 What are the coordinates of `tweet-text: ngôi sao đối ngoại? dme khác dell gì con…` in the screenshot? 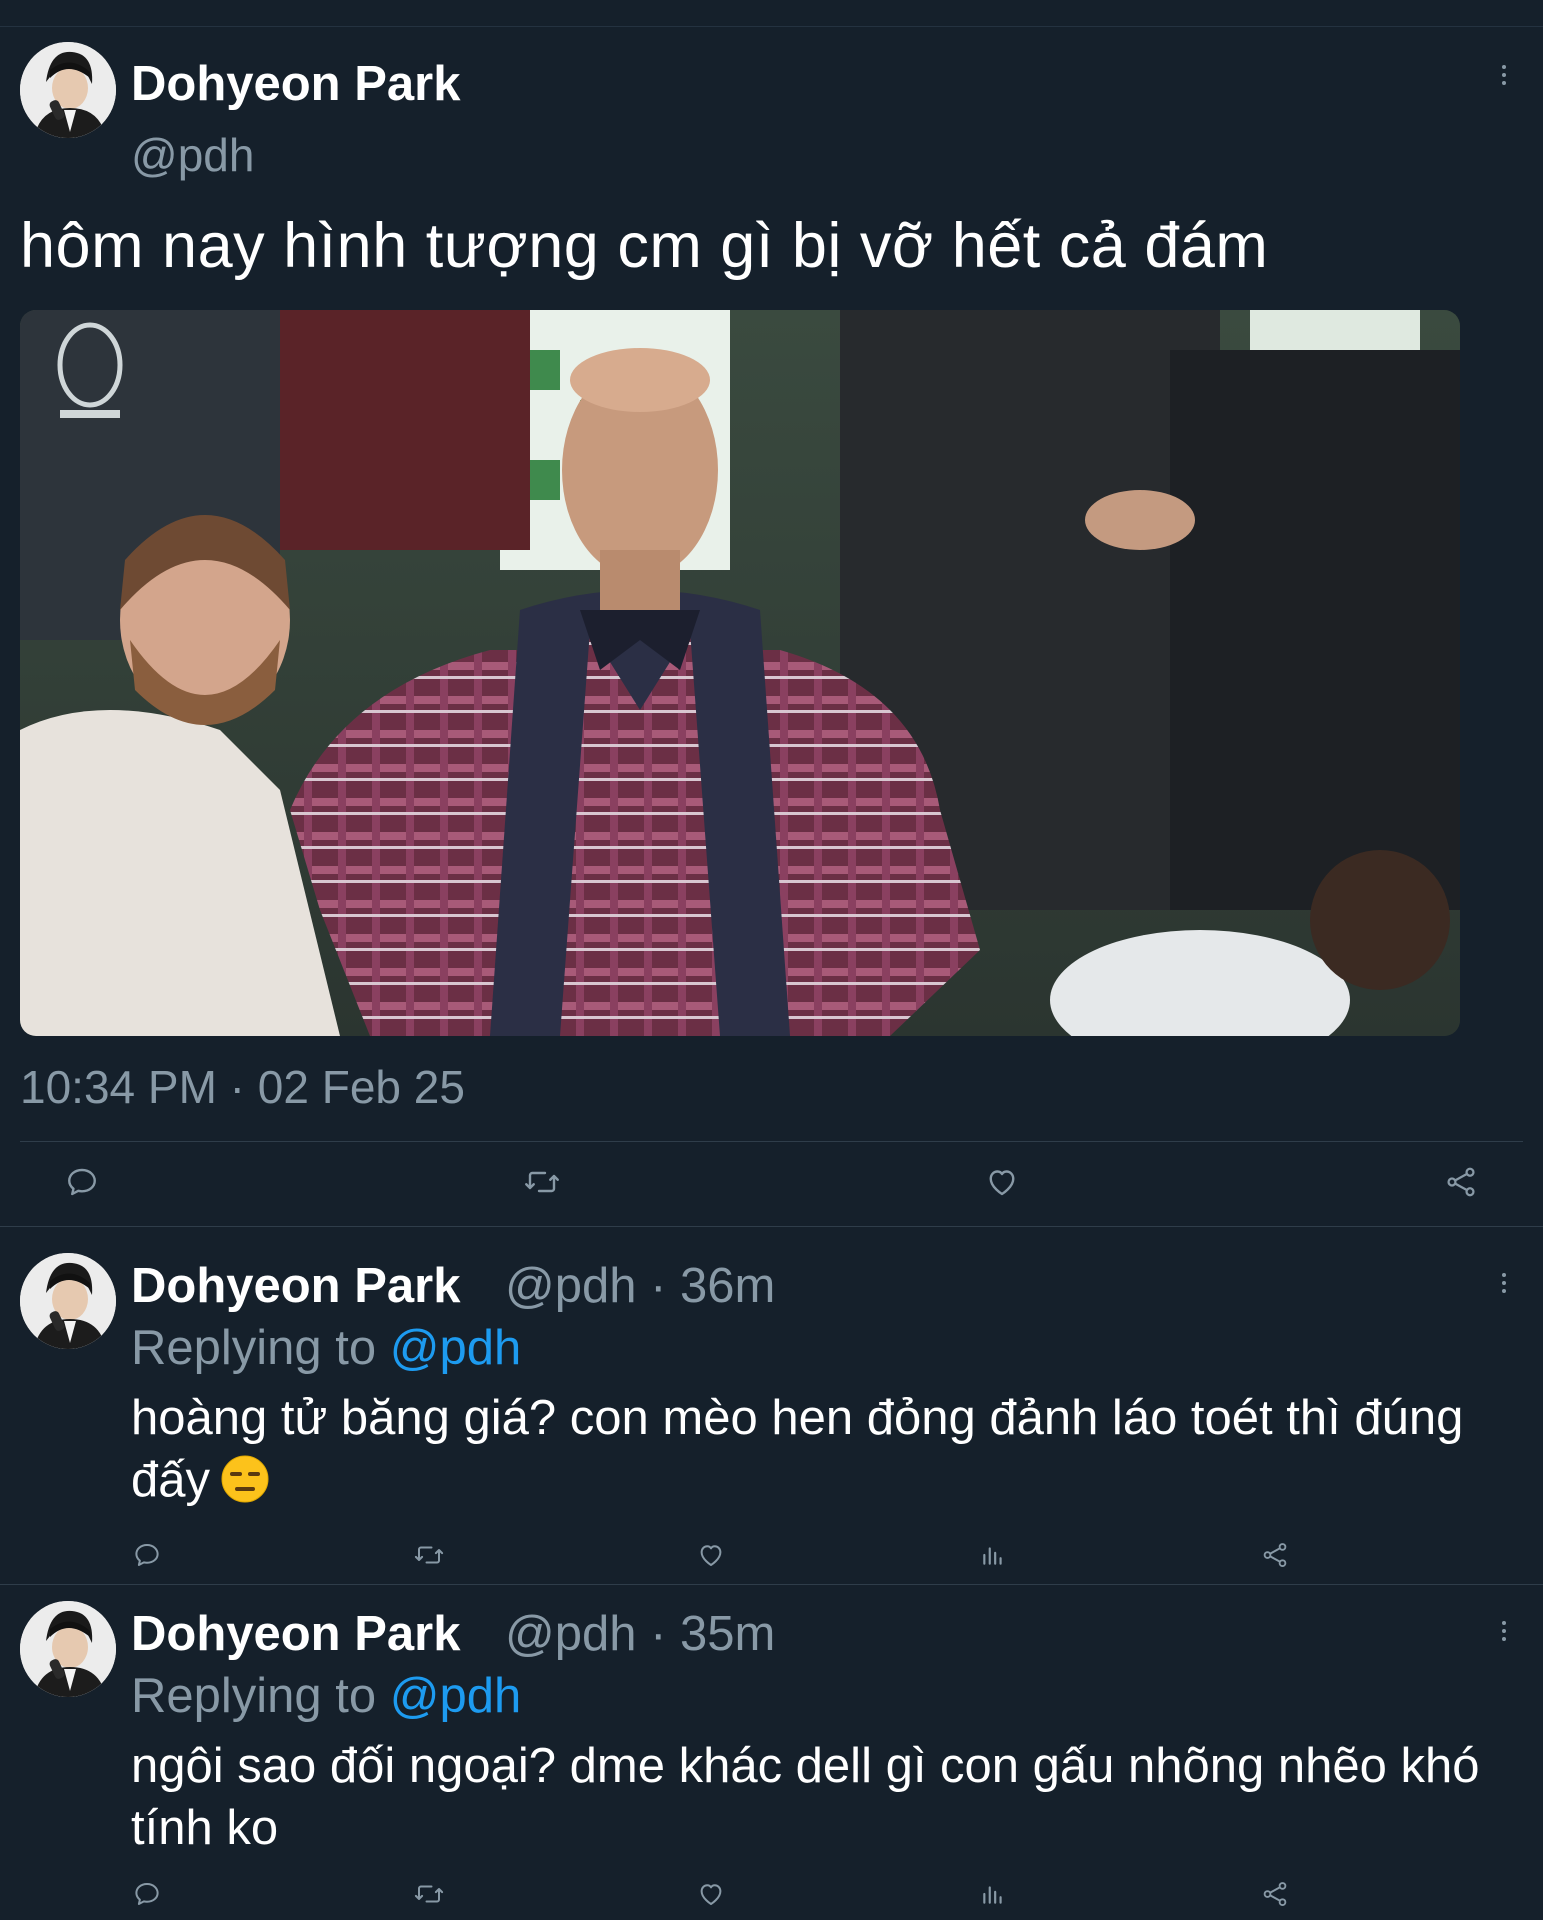 It's located at (805, 1797).